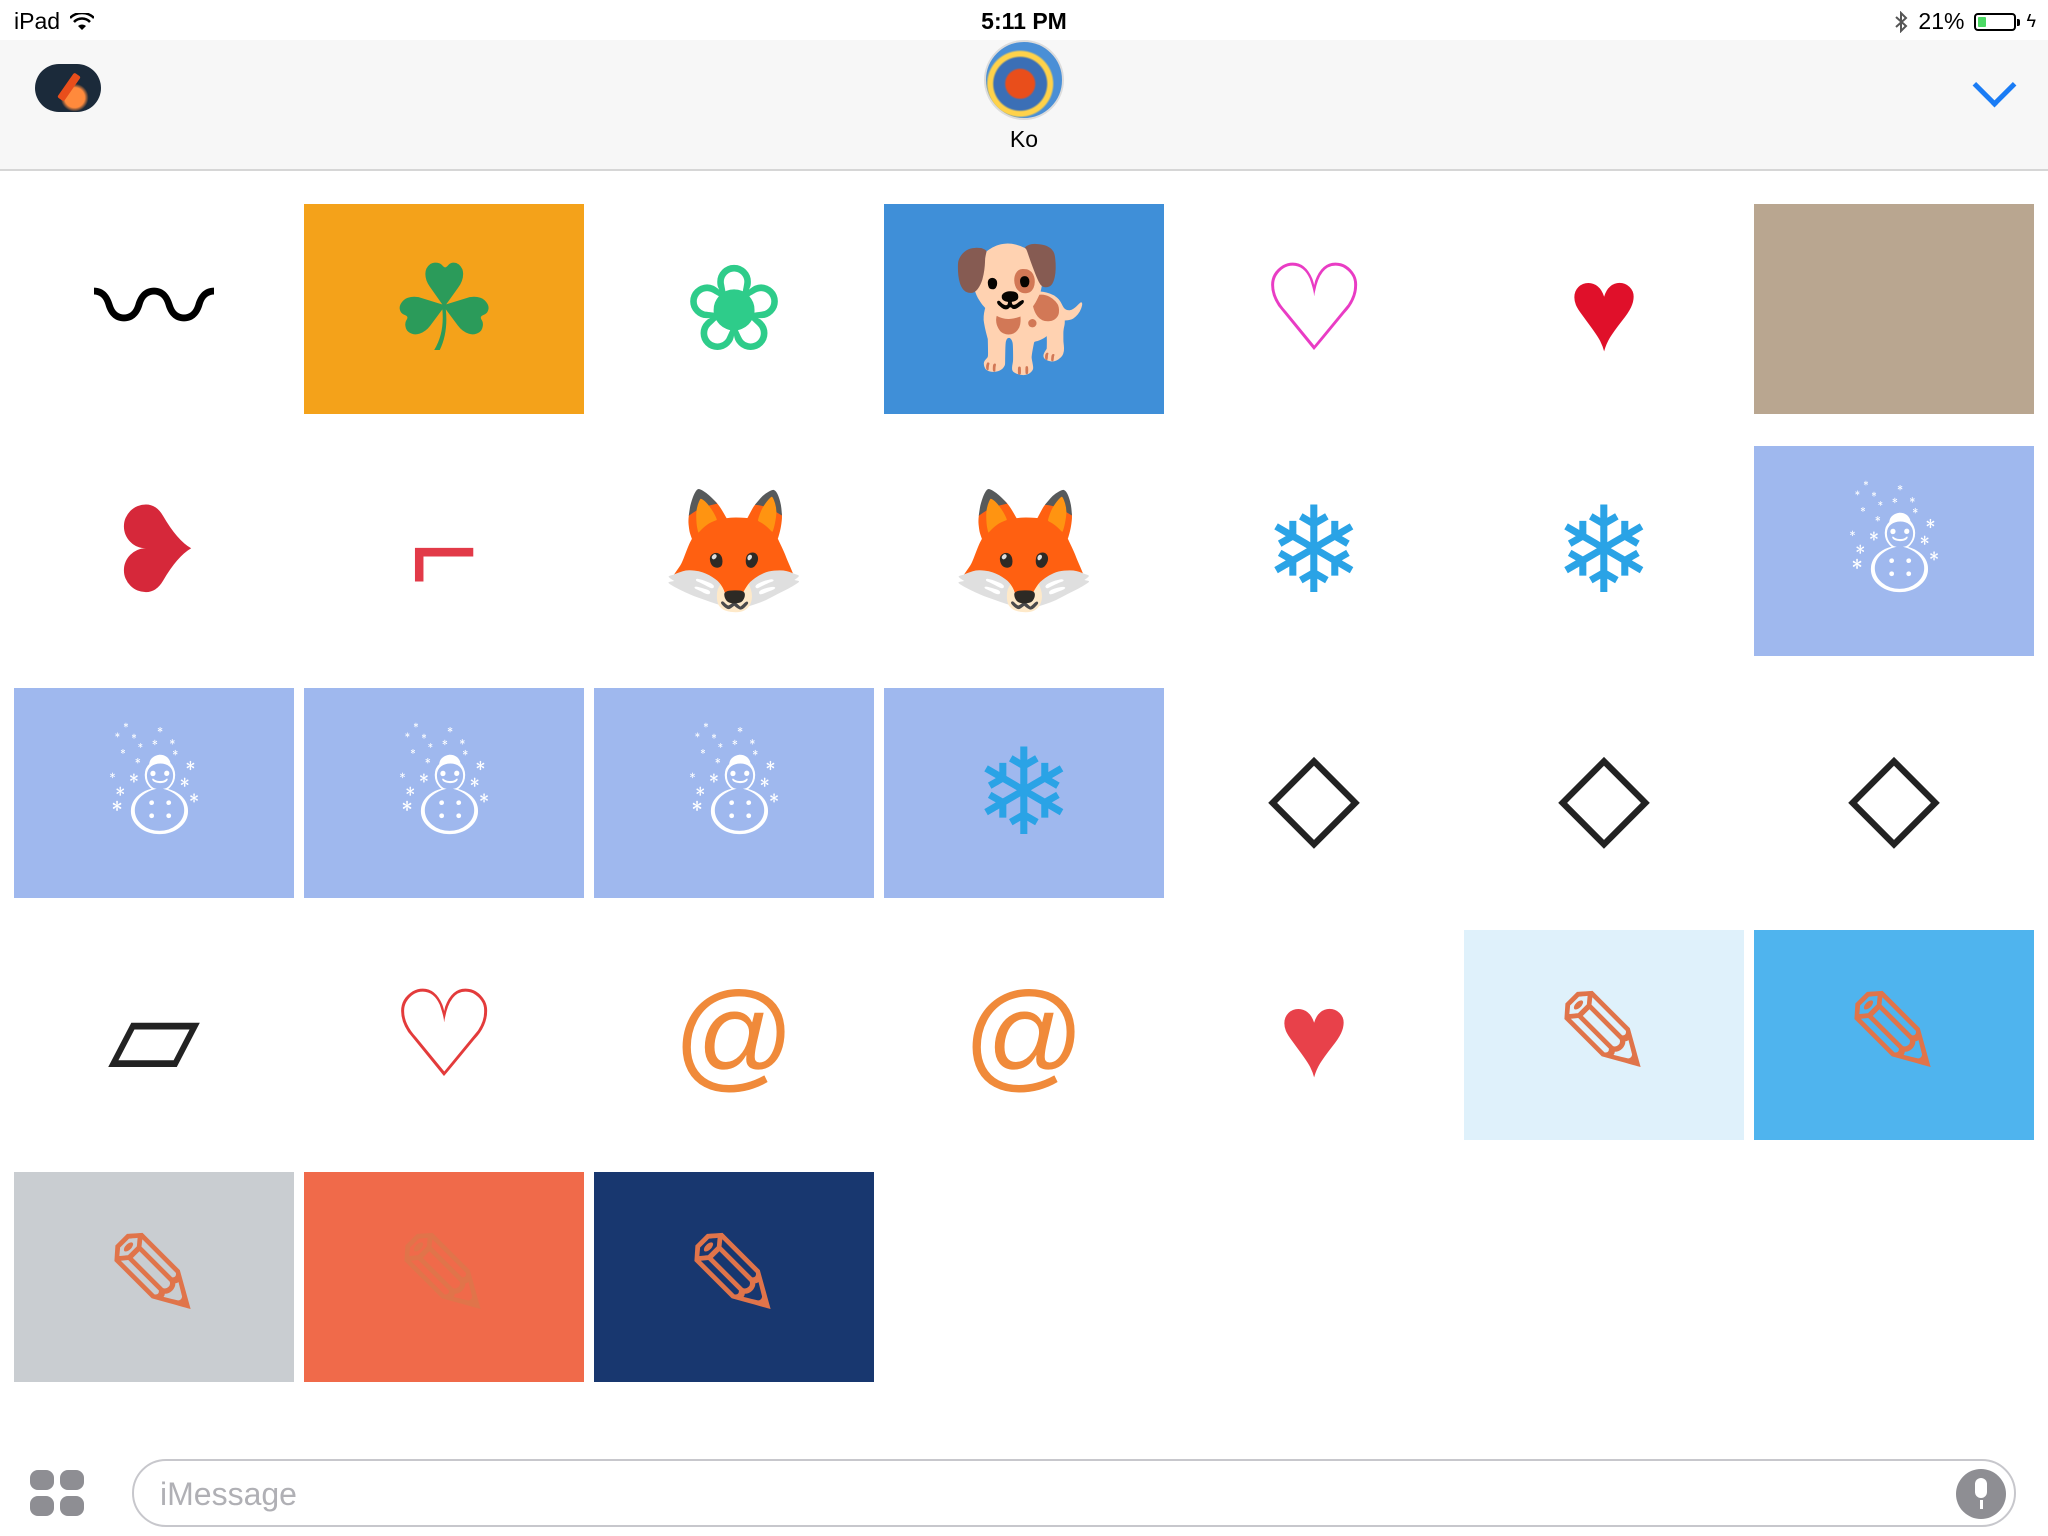  Describe the element at coordinates (1901, 21) in the screenshot. I see `bluetooth-icon` at that location.